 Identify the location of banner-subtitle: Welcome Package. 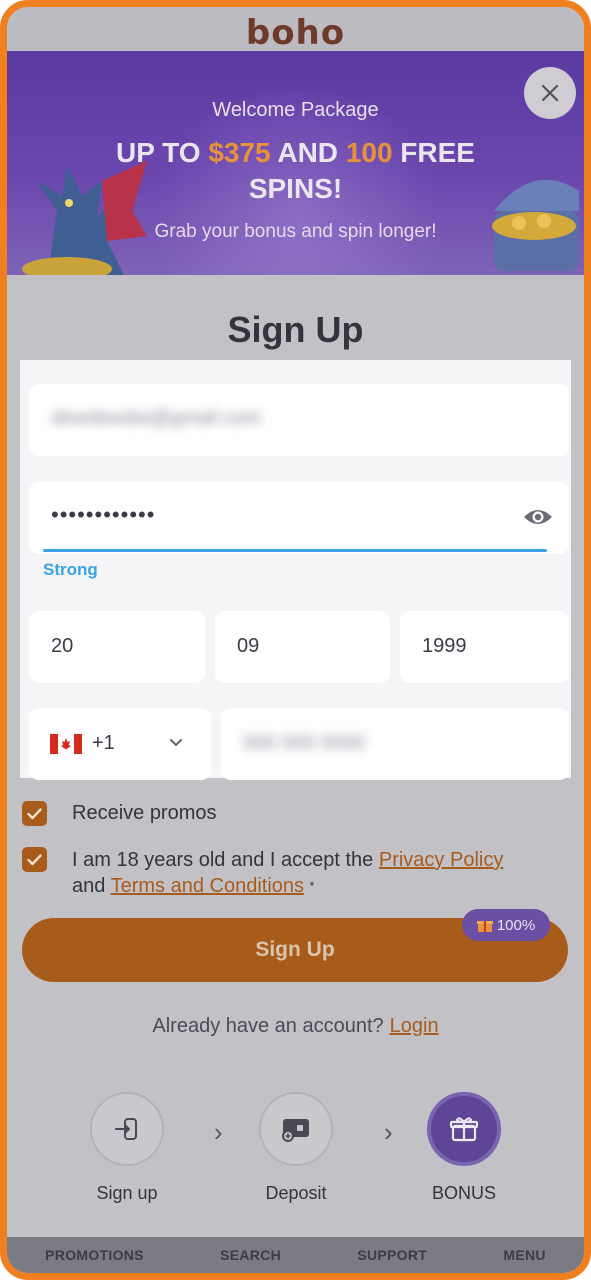
(295, 110).